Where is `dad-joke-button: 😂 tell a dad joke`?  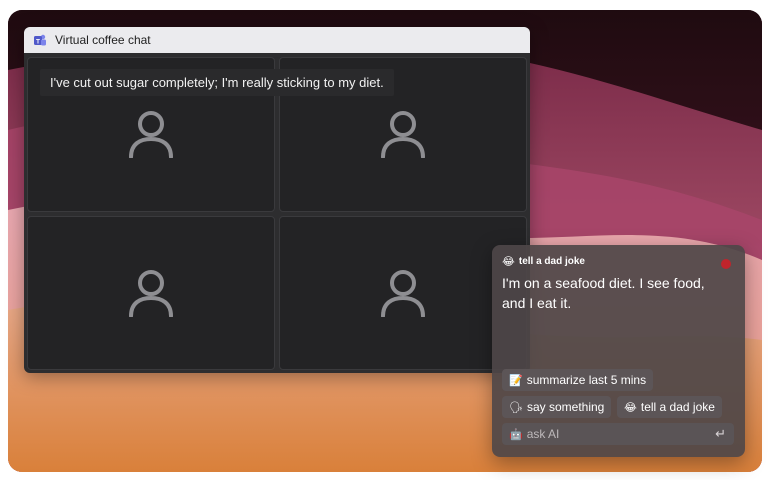 dad-joke-button: 😂 tell a dad joke is located at coordinates (669, 407).